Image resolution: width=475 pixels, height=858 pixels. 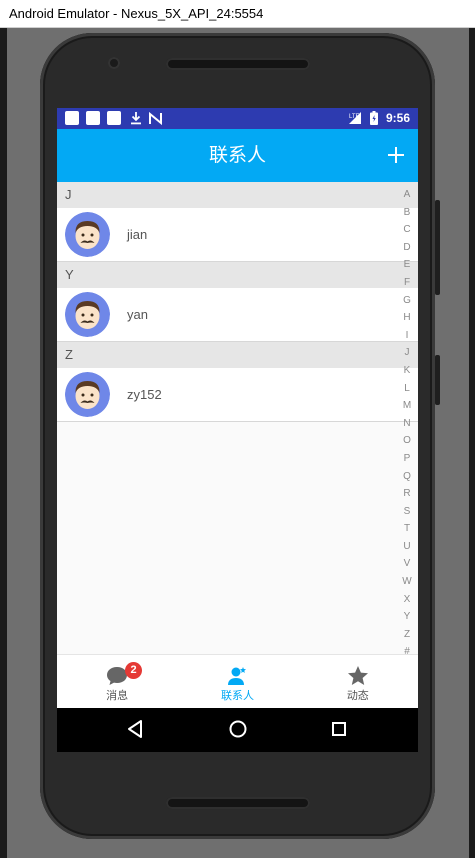 What do you see at coordinates (407, 617) in the screenshot?
I see `index-letter: Y` at bounding box center [407, 617].